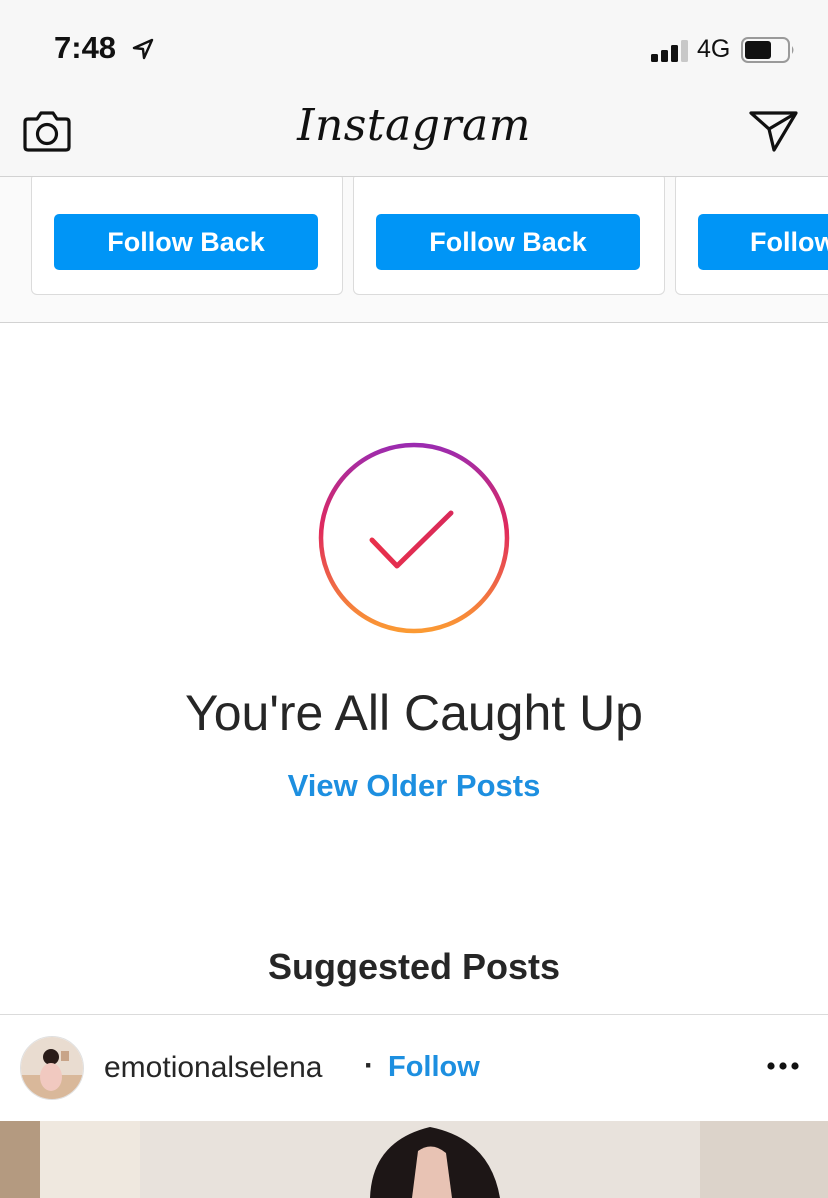 The width and height of the screenshot is (828, 1198). What do you see at coordinates (213, 1068) in the screenshot?
I see `post-username: emotionalselena` at bounding box center [213, 1068].